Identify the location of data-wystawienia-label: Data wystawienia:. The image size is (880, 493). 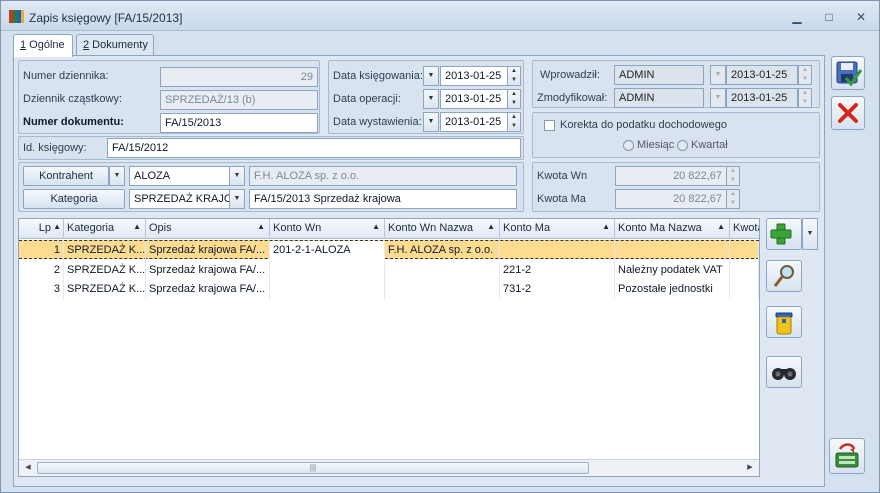
(377, 122).